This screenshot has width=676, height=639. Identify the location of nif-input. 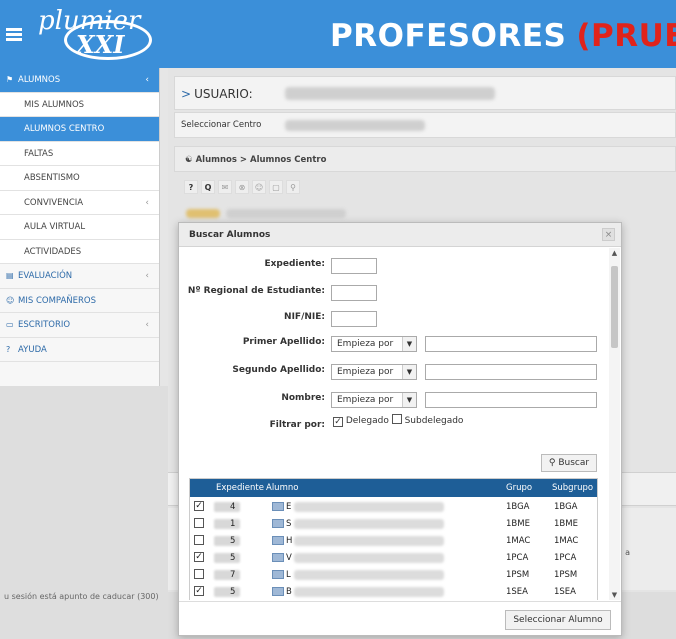
(354, 319).